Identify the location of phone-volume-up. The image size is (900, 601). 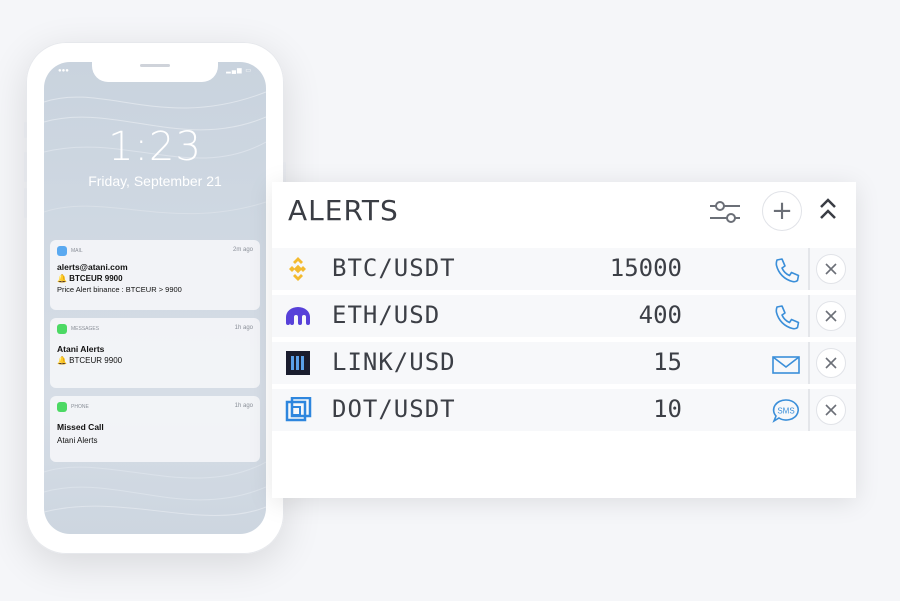
(25, 167).